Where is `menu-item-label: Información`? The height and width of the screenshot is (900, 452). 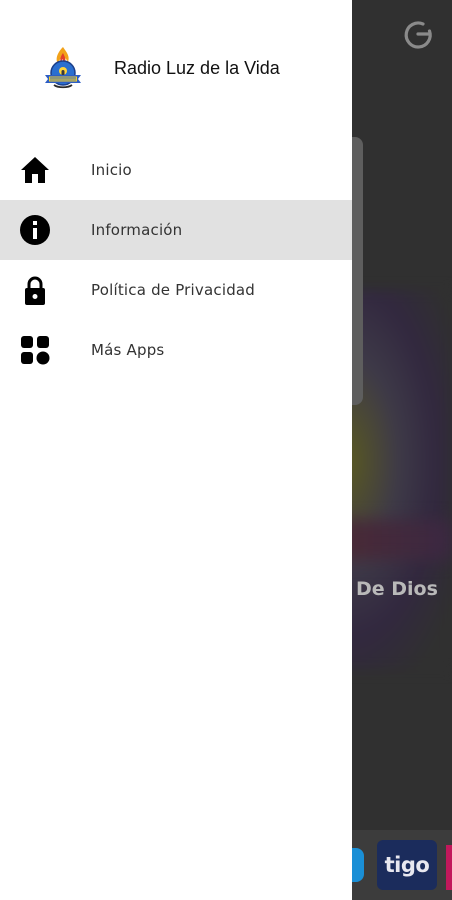 menu-item-label: Información is located at coordinates (137, 230).